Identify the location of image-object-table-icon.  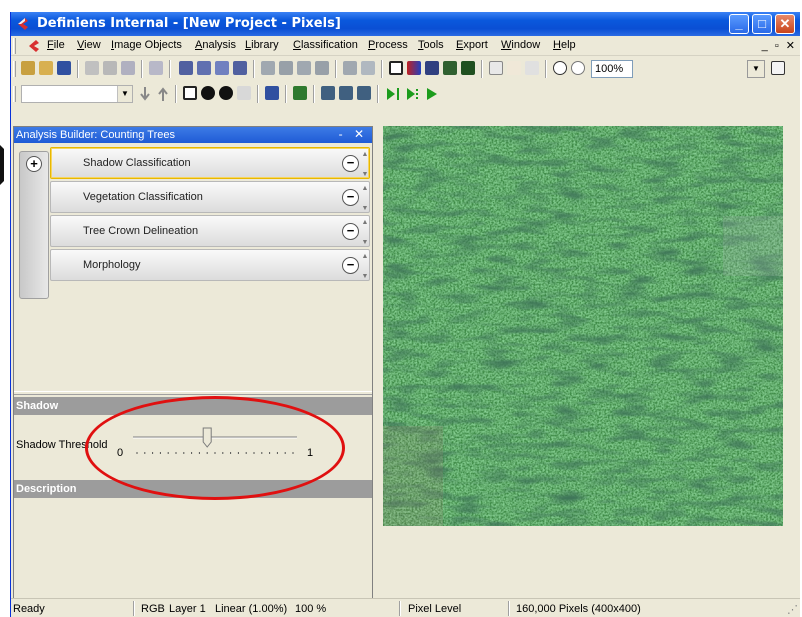
(190, 93).